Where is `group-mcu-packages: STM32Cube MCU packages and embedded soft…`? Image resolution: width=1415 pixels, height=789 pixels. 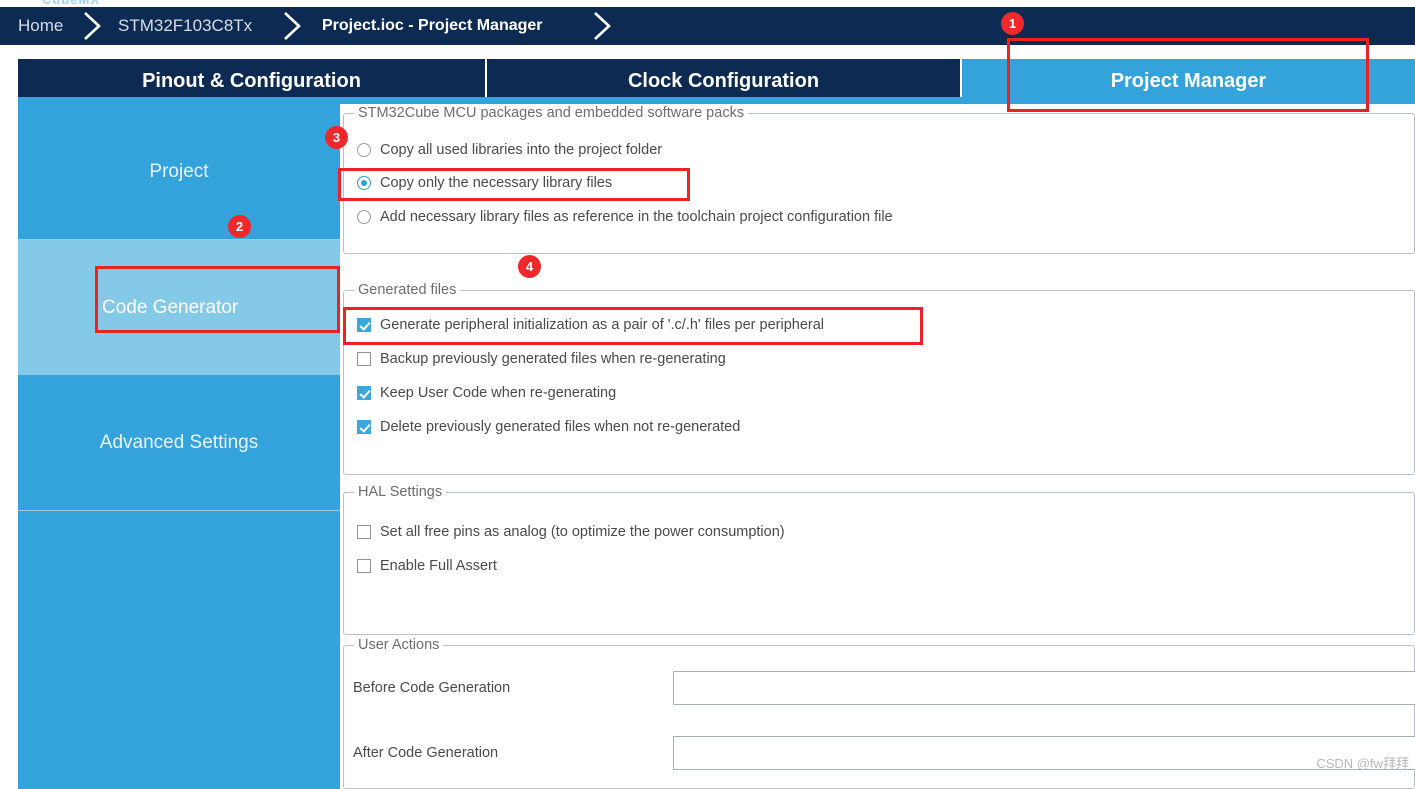 group-mcu-packages: STM32Cube MCU packages and embedded soft… is located at coordinates (879, 179).